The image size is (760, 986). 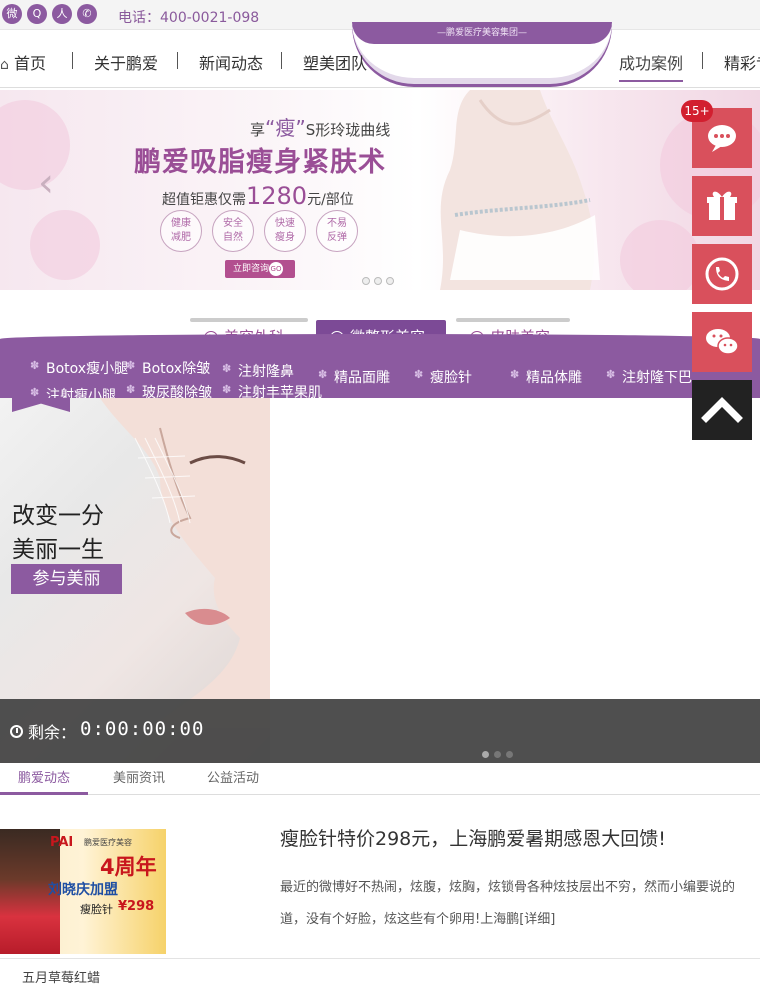 What do you see at coordinates (285, 231) in the screenshot?
I see `banner-tag: 快速 瘦身` at bounding box center [285, 231].